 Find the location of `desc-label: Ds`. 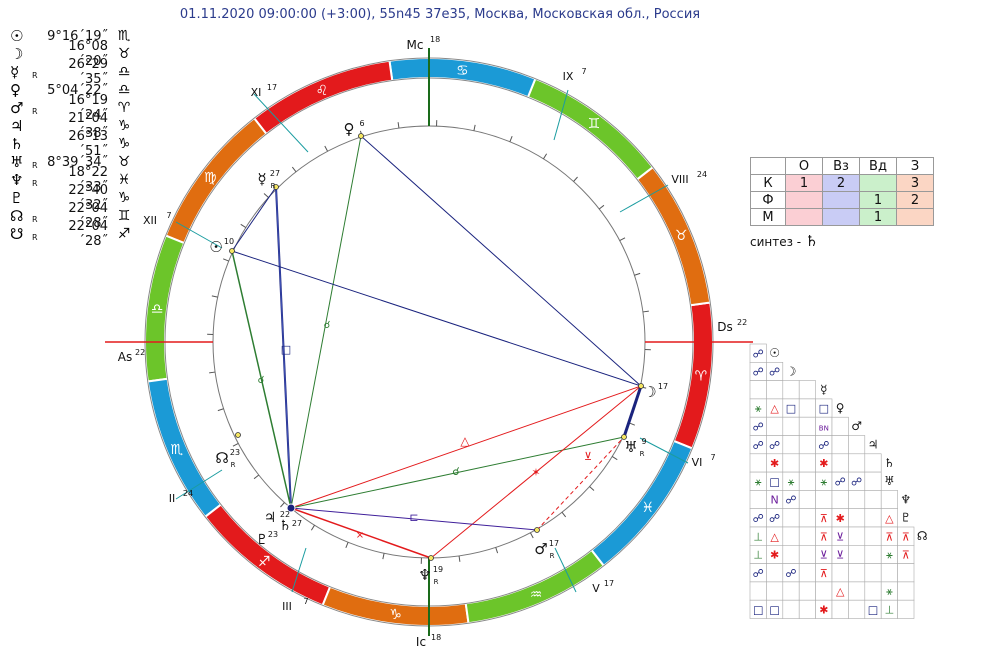

desc-label: Ds is located at coordinates (725, 327).